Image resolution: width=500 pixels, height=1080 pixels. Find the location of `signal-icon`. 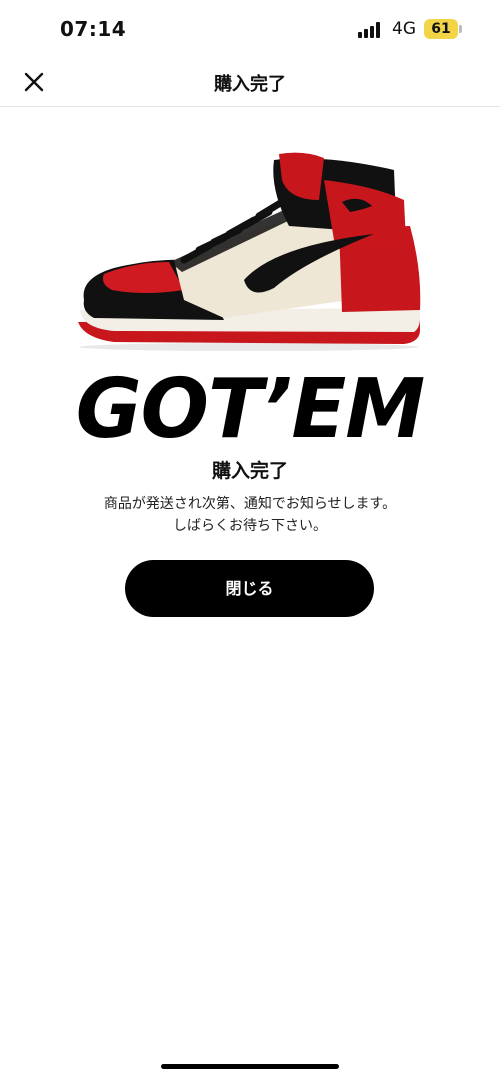

signal-icon is located at coordinates (371, 30).